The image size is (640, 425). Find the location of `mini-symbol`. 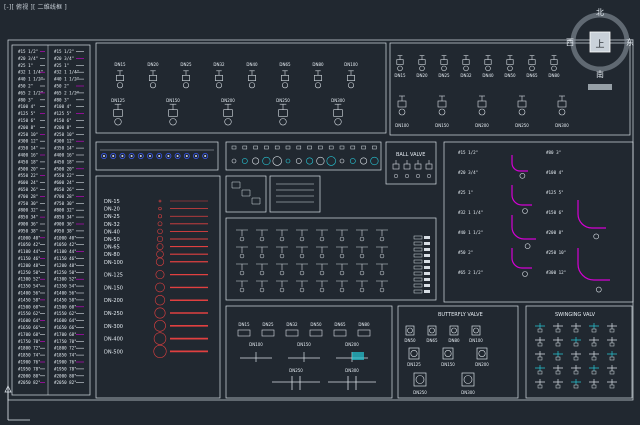

mini-symbol is located at coordinates (236, 185).